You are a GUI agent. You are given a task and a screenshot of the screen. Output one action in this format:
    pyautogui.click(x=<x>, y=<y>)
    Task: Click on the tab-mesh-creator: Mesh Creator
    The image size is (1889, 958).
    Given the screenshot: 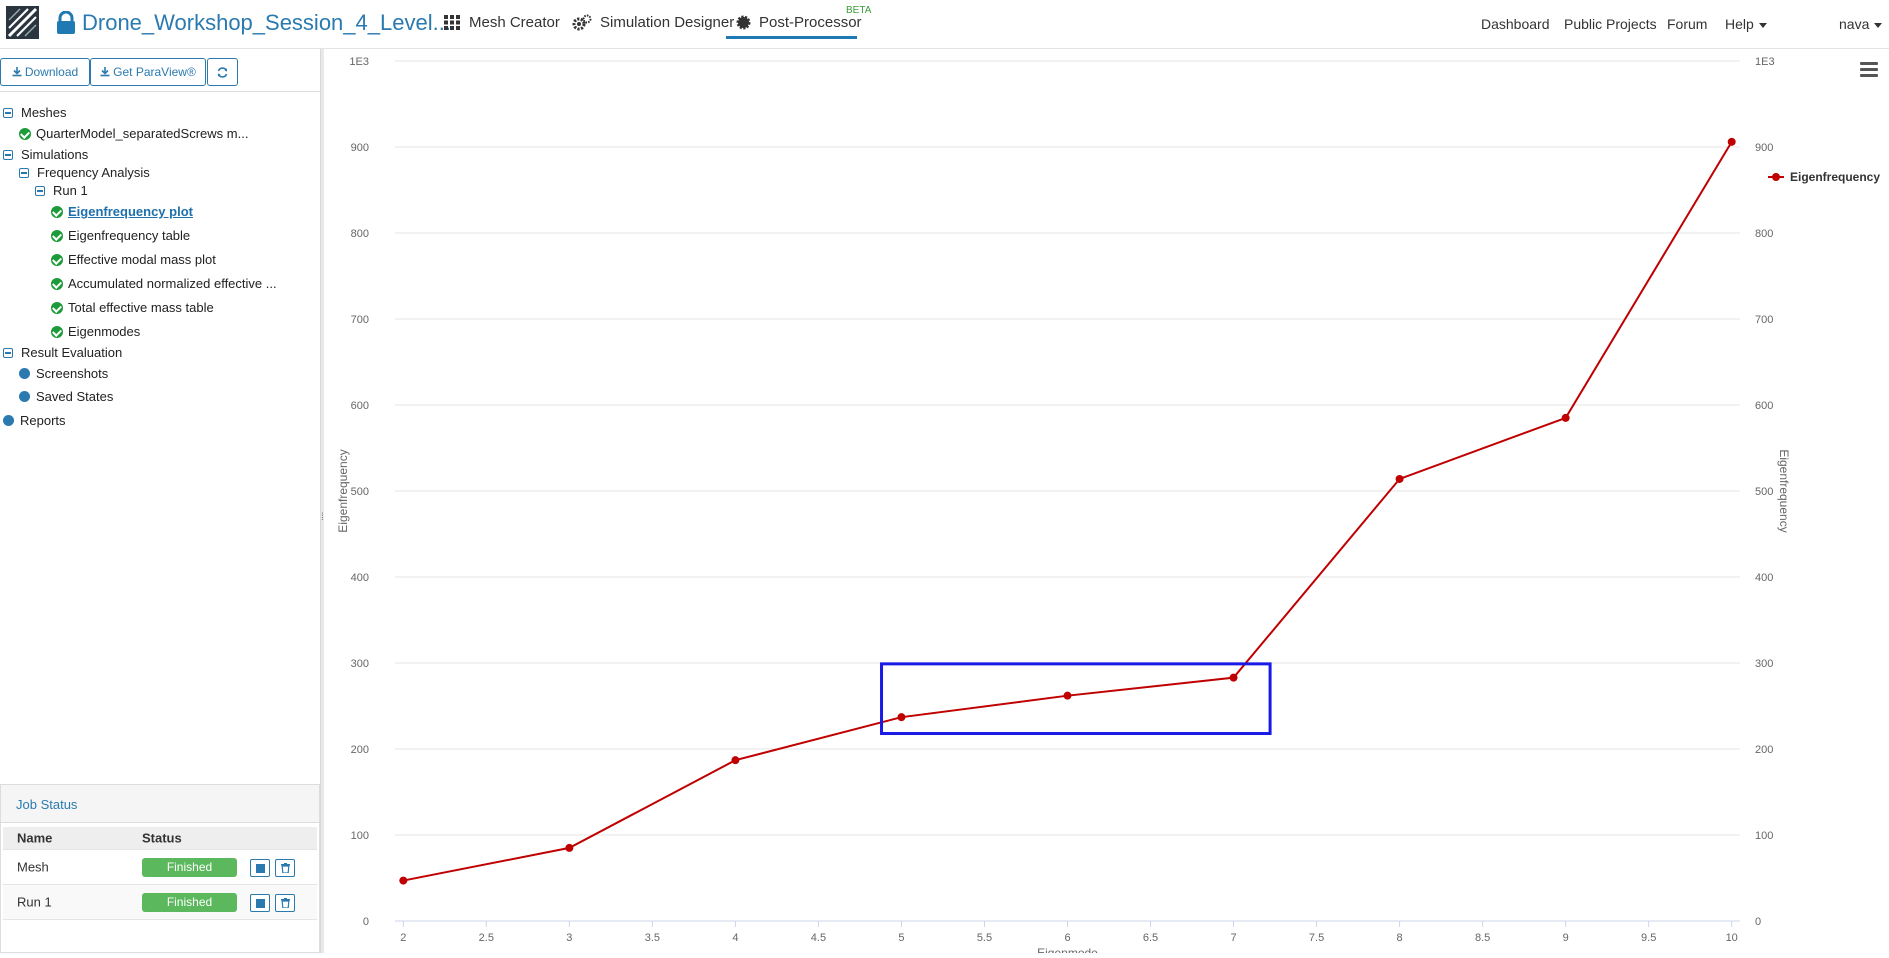 What is the action you would take?
    pyautogui.click(x=502, y=22)
    